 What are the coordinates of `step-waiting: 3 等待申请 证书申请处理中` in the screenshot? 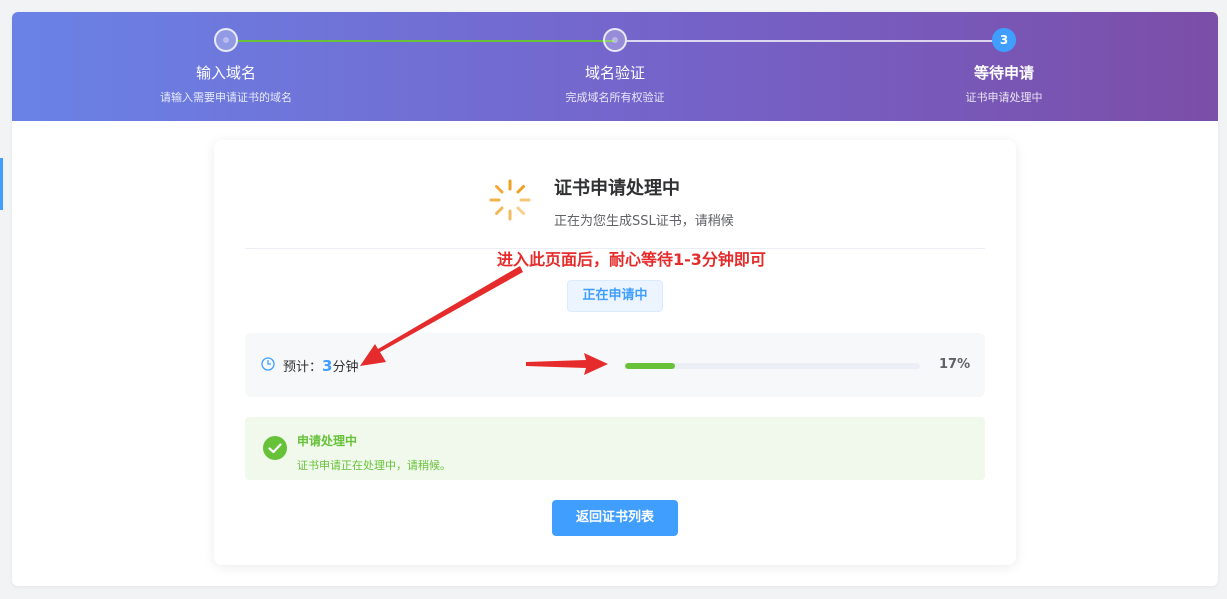 It's located at (1004, 66).